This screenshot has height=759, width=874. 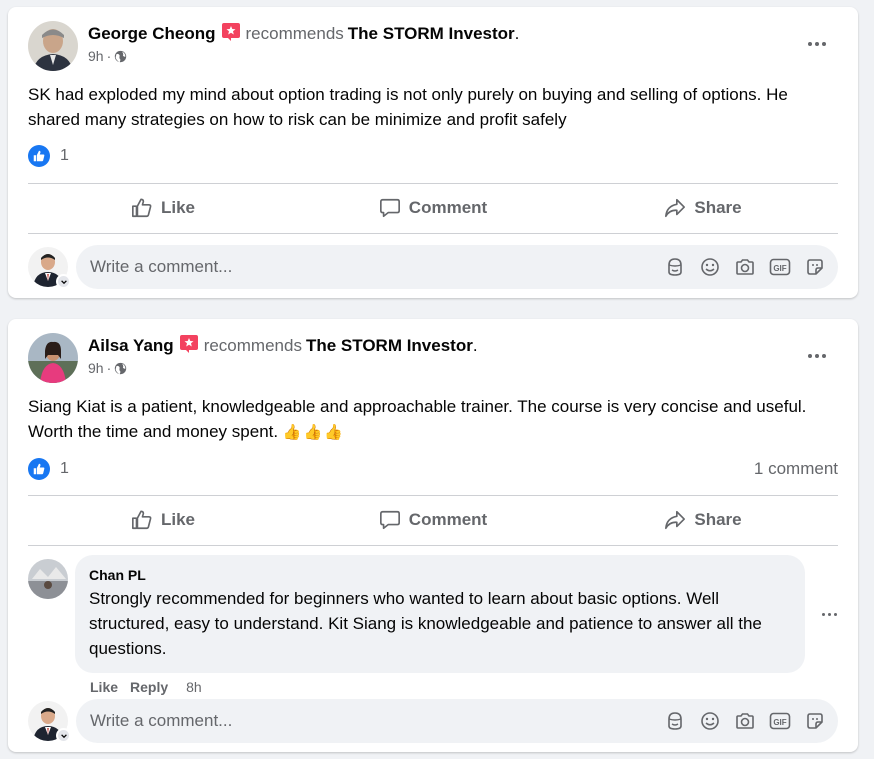 I want to click on comment-count-link: 1 comment, so click(x=796, y=469).